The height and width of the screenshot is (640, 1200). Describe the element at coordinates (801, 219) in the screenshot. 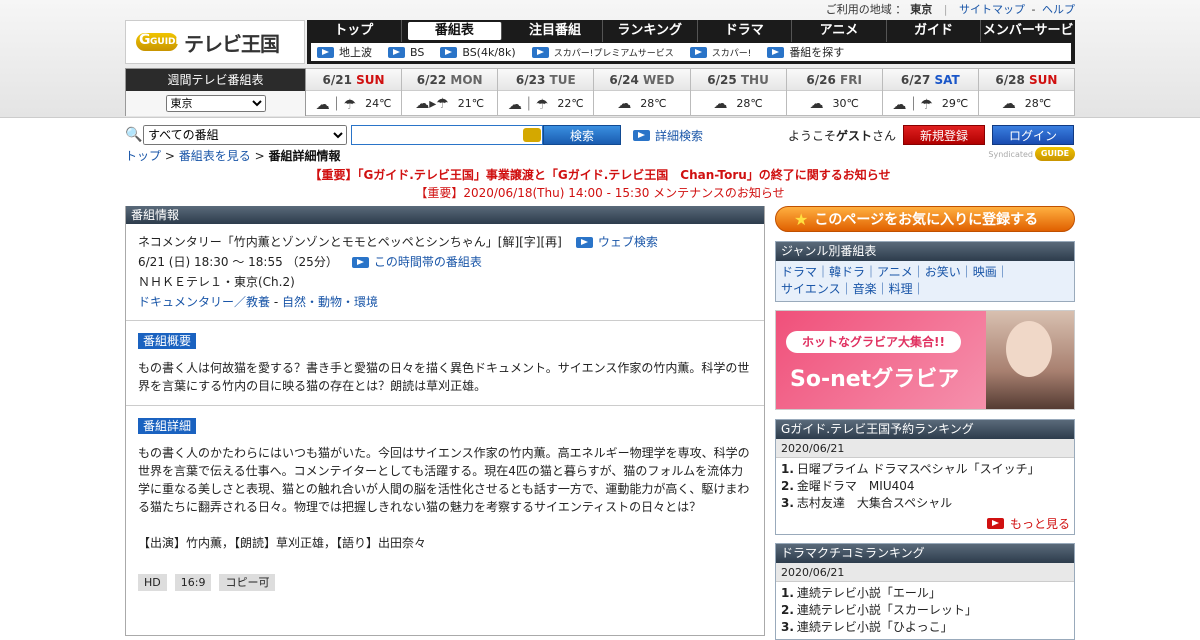

I see `star-icon: ★` at that location.